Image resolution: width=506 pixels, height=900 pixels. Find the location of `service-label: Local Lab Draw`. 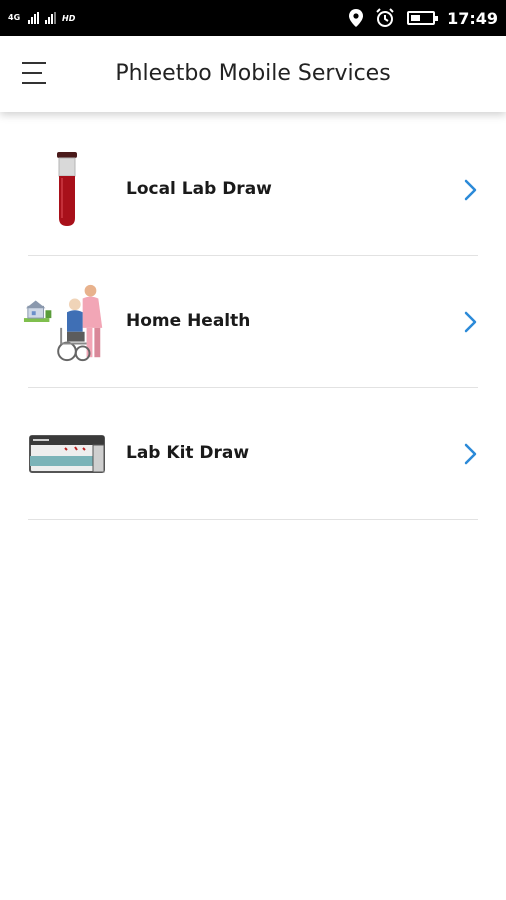

service-label: Local Lab Draw is located at coordinates (199, 189).